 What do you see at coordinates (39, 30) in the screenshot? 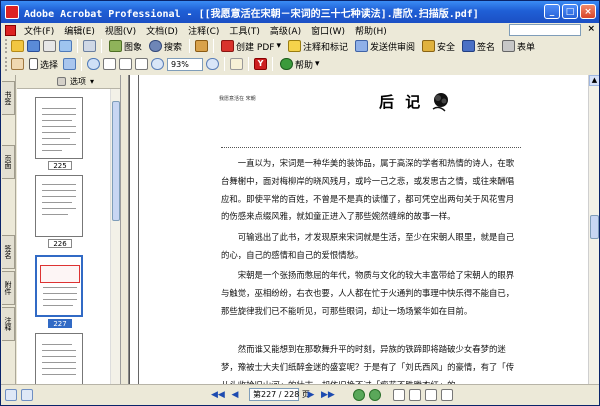
I see `menu-file: 文件(F)` at bounding box center [39, 30].